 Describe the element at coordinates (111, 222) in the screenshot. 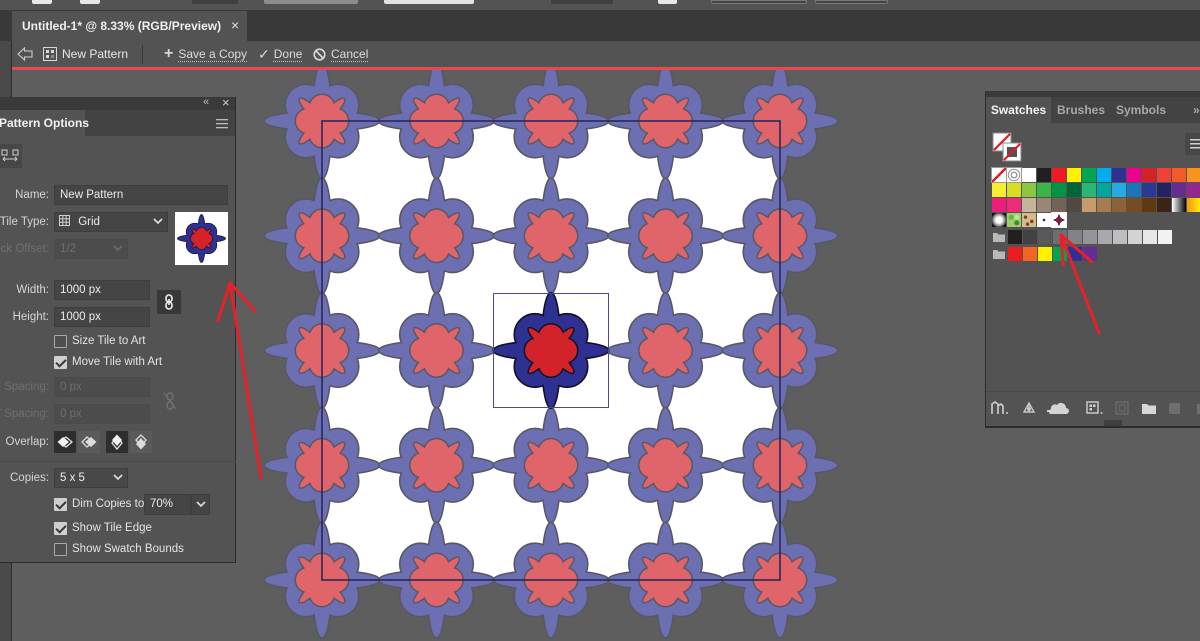

I see `tile-type-select: Grid` at that location.